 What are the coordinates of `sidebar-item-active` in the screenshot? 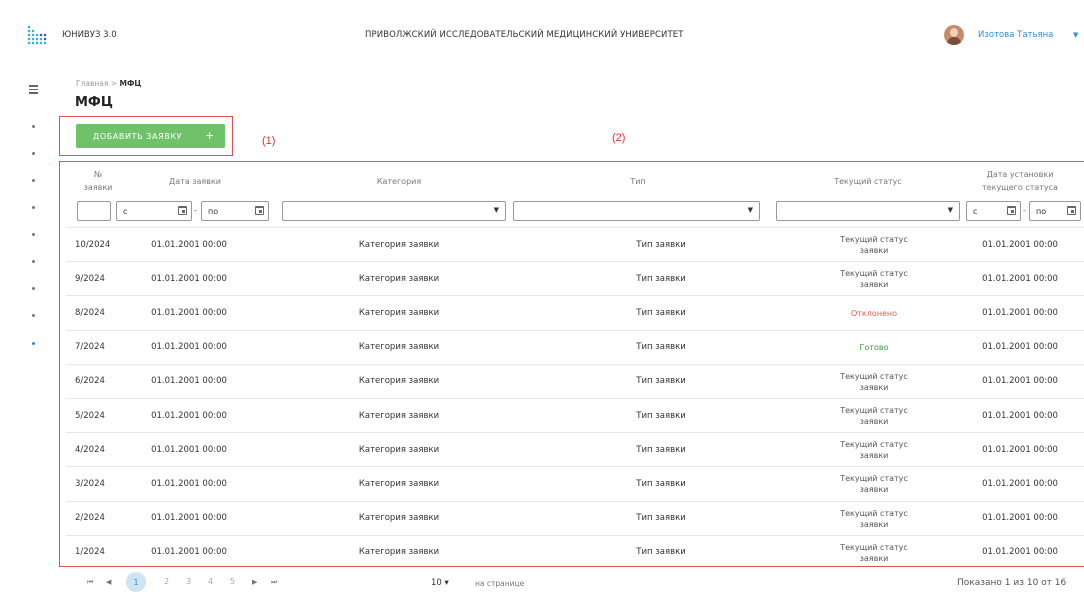 It's located at (33, 343).